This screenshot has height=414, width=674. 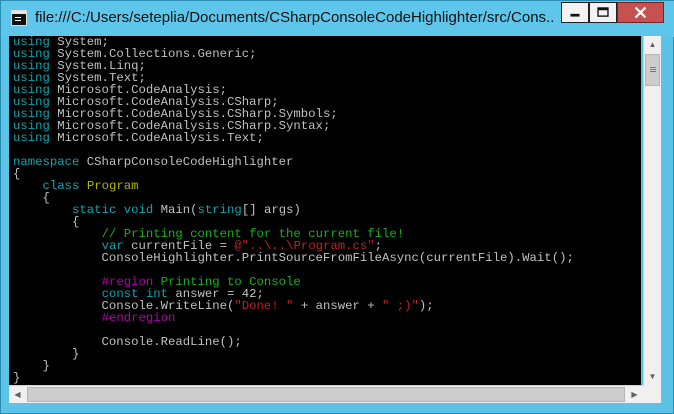 I want to click on scroll-up-arrow-icon: ▲, so click(x=652, y=44).